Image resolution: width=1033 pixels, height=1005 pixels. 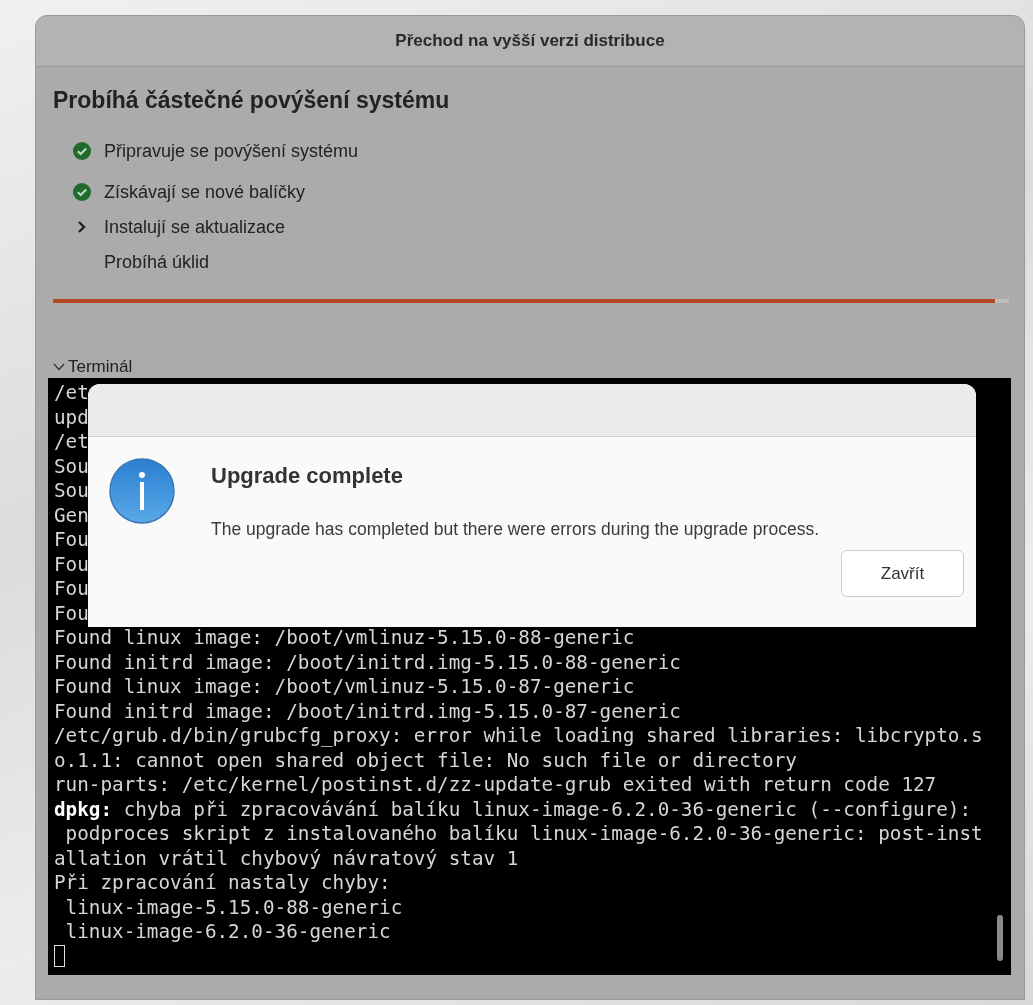 What do you see at coordinates (233, 907) in the screenshot?
I see `terminal-line: linux-image-5.15.0-88-generic` at bounding box center [233, 907].